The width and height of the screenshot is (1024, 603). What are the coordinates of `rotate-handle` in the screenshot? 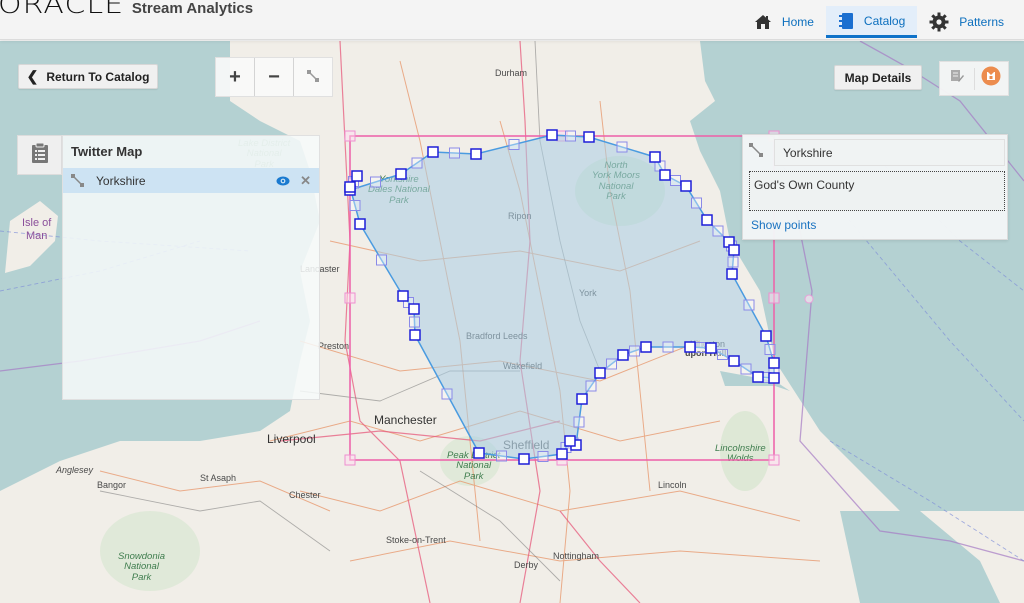 It's located at (809, 299).